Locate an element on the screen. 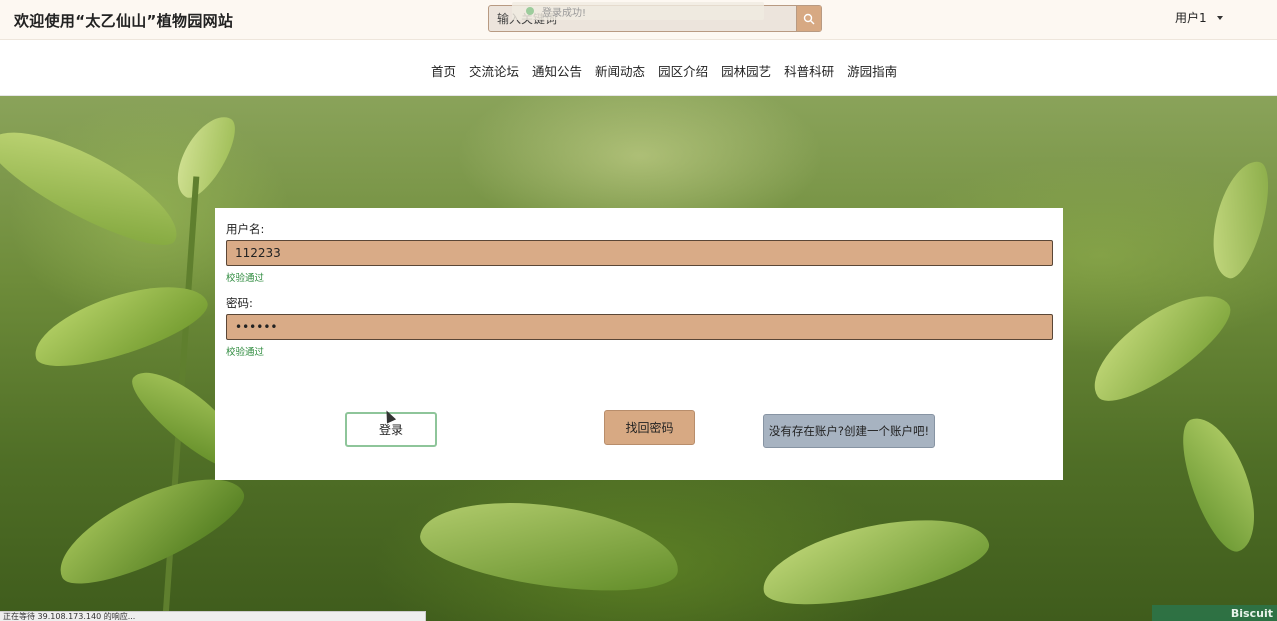 The width and height of the screenshot is (1277, 621). nav-item-news: 新闻动态 is located at coordinates (620, 70).